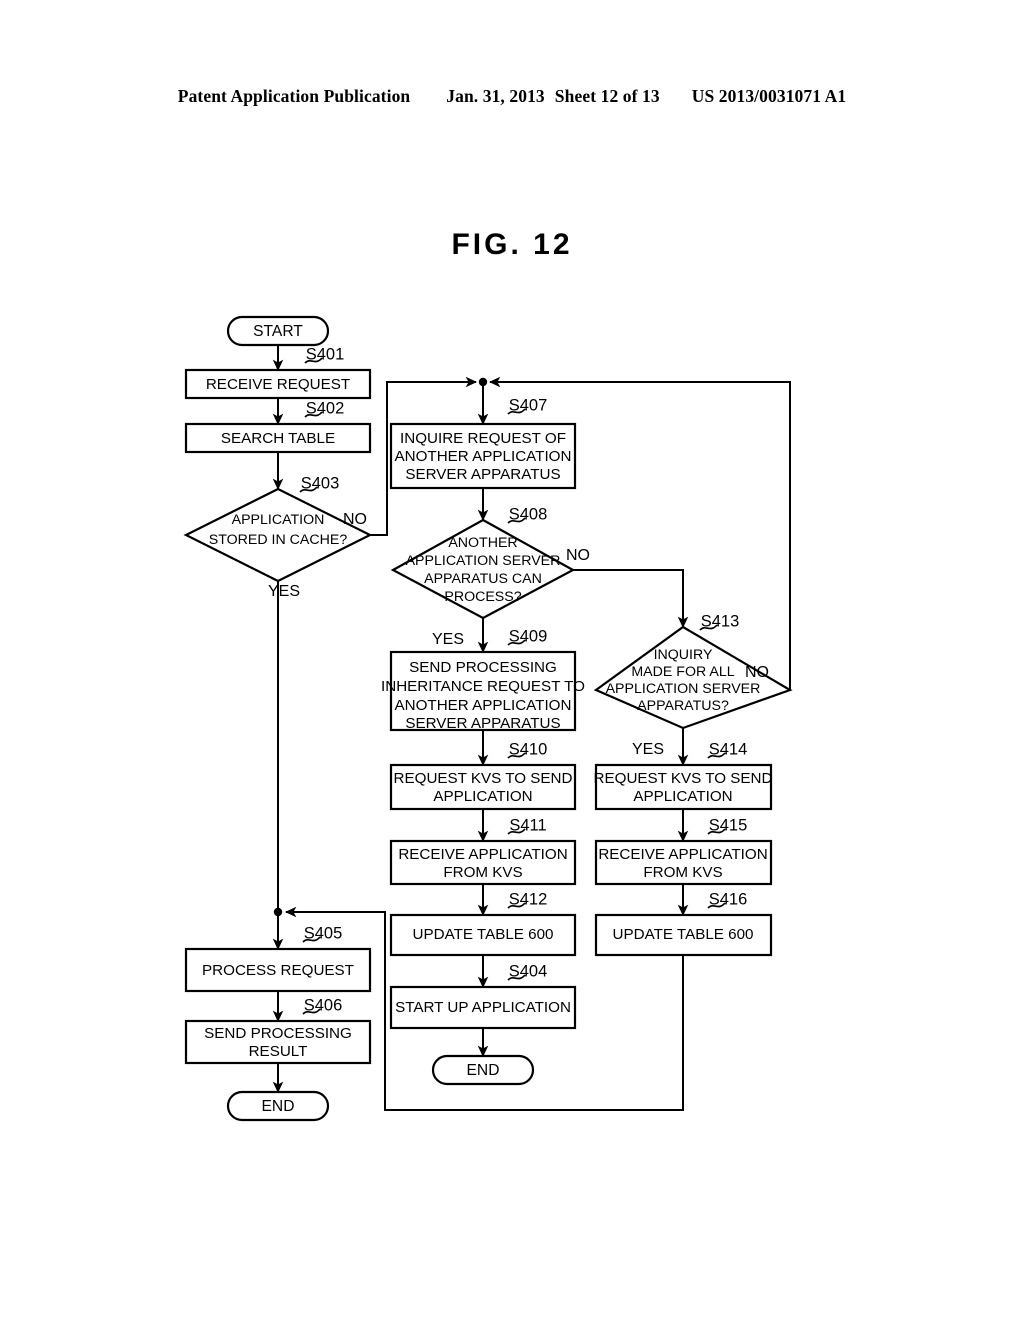  I want to click on node-s407-line-1: ANOTHER APPLICATION, so click(483, 456).